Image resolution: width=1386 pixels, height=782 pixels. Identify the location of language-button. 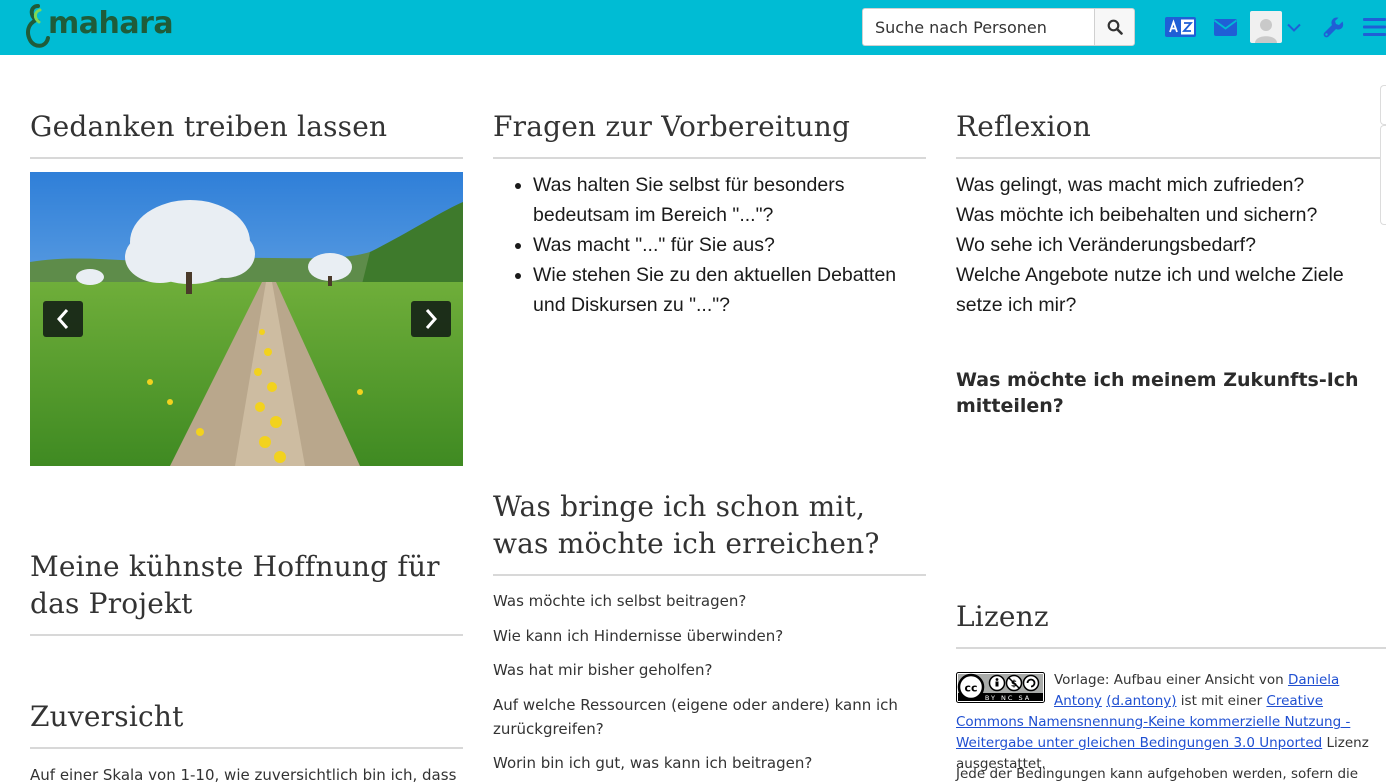
(1180, 27).